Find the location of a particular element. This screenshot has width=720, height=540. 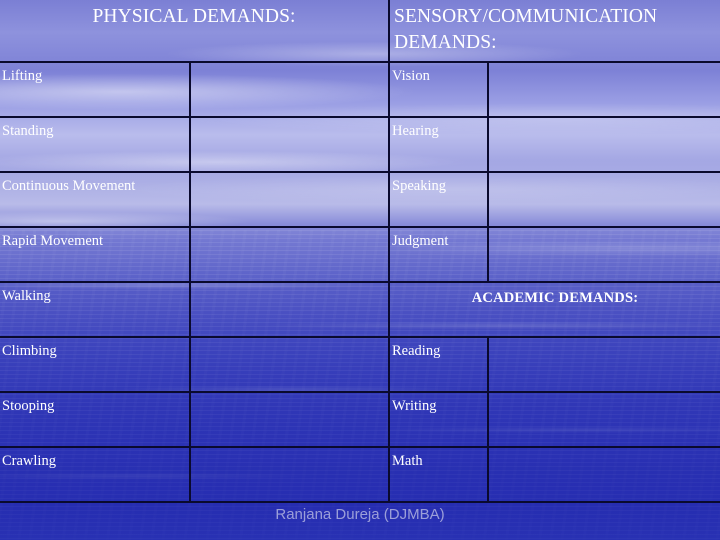

cell-physical-label: Stooping is located at coordinates (95, 419).